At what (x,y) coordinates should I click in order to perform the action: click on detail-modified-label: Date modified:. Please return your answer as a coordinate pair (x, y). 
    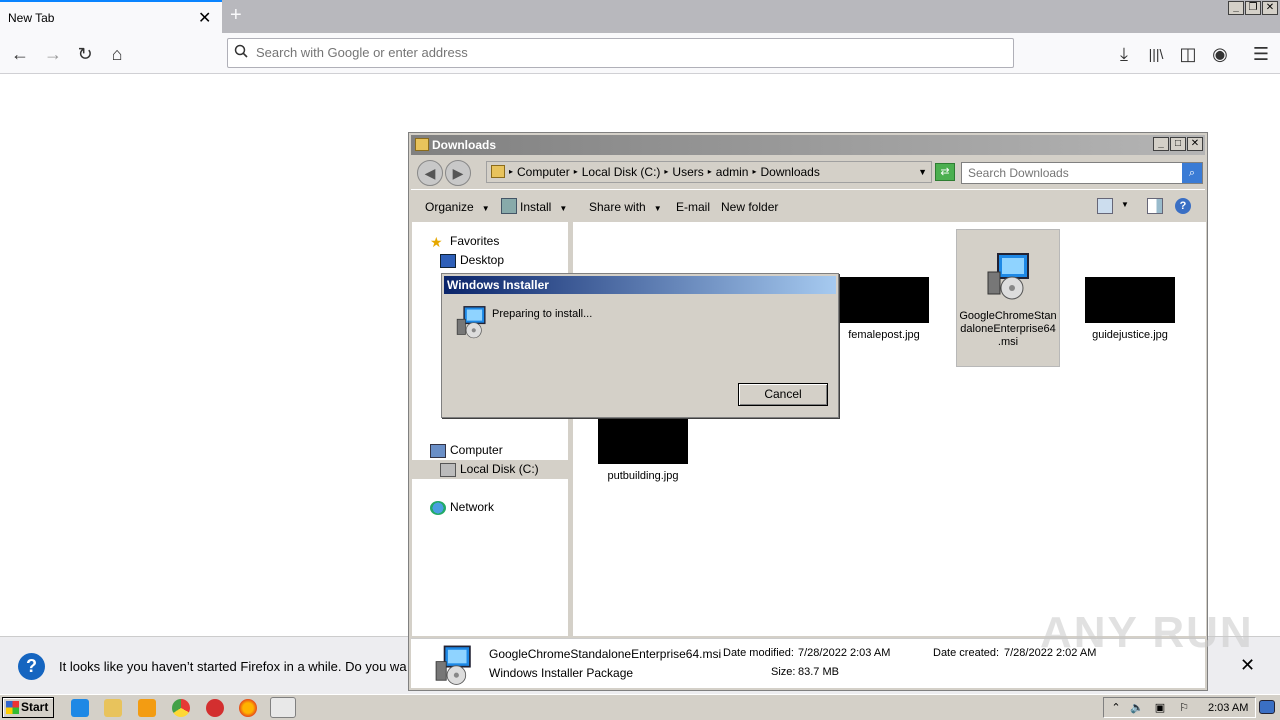
    Looking at the image, I should click on (758, 653).